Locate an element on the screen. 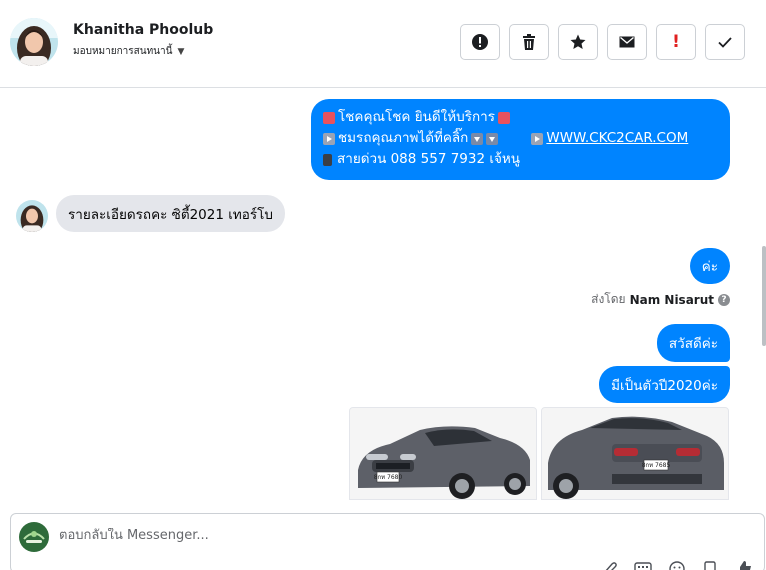 The image size is (766, 570). star-button is located at coordinates (578, 42).